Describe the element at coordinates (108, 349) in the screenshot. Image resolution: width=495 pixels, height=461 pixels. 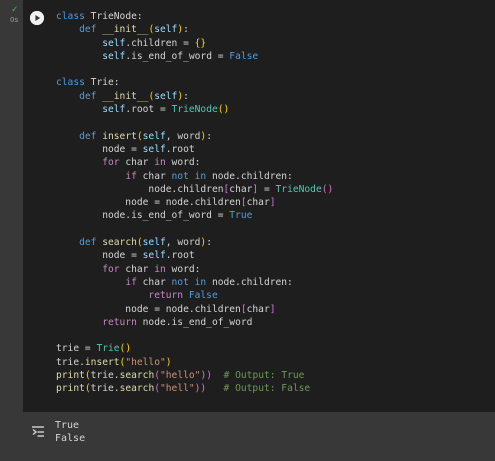
I see `code-token: Trie` at that location.